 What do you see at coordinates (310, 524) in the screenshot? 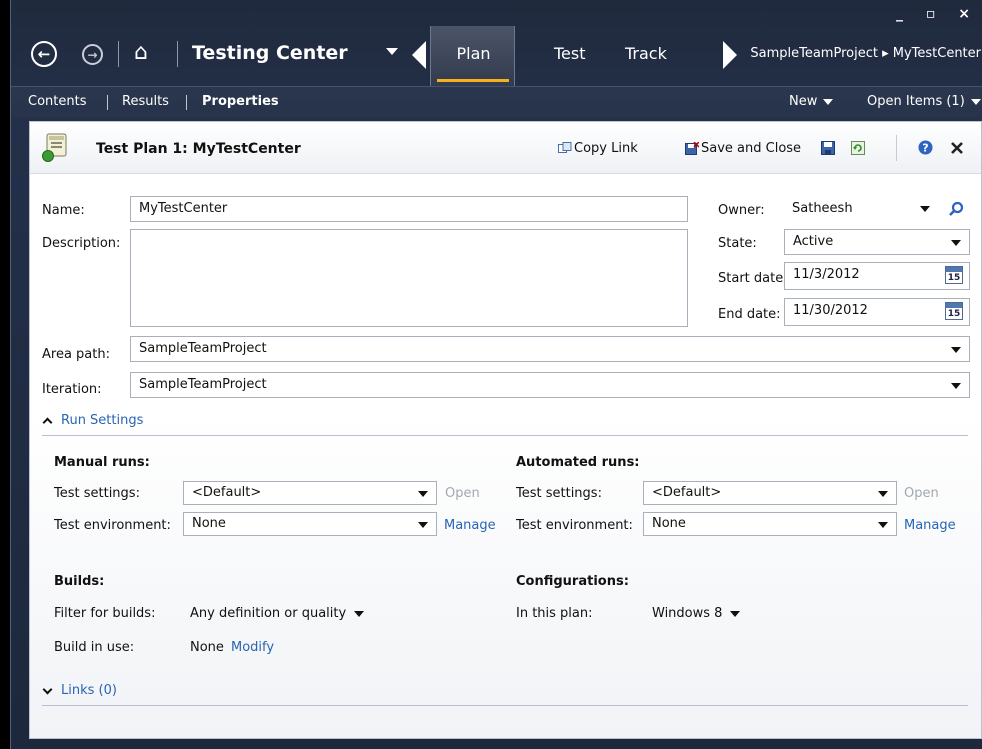
I see `manual-test-environment-dropdown: None` at bounding box center [310, 524].